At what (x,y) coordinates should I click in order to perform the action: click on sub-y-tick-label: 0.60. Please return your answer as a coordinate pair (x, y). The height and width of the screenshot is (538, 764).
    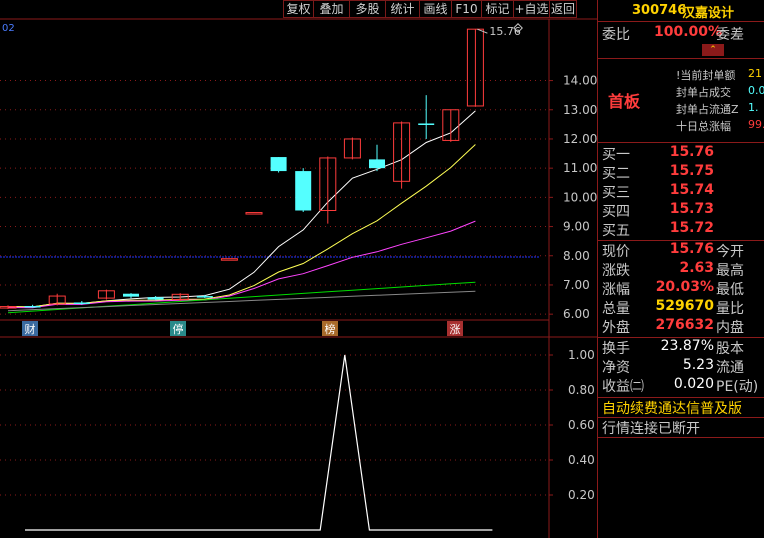
    Looking at the image, I should click on (581, 425).